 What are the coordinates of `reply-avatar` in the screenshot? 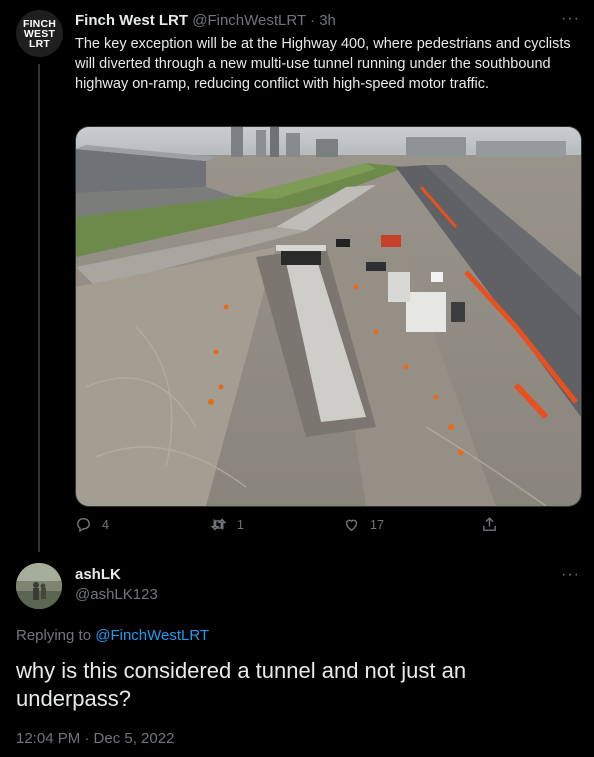 It's located at (39, 586).